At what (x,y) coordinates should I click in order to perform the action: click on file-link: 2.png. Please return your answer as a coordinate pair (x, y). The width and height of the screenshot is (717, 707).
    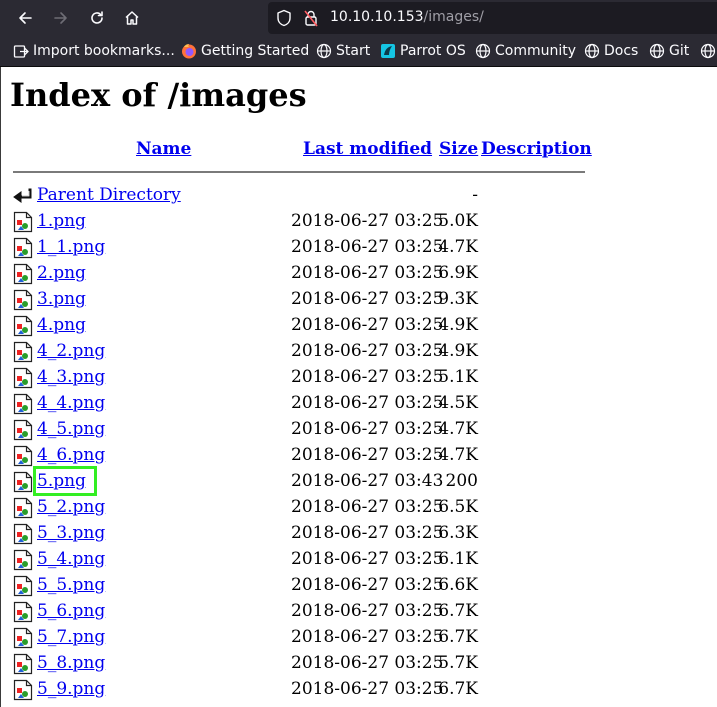
    Looking at the image, I should click on (61, 273).